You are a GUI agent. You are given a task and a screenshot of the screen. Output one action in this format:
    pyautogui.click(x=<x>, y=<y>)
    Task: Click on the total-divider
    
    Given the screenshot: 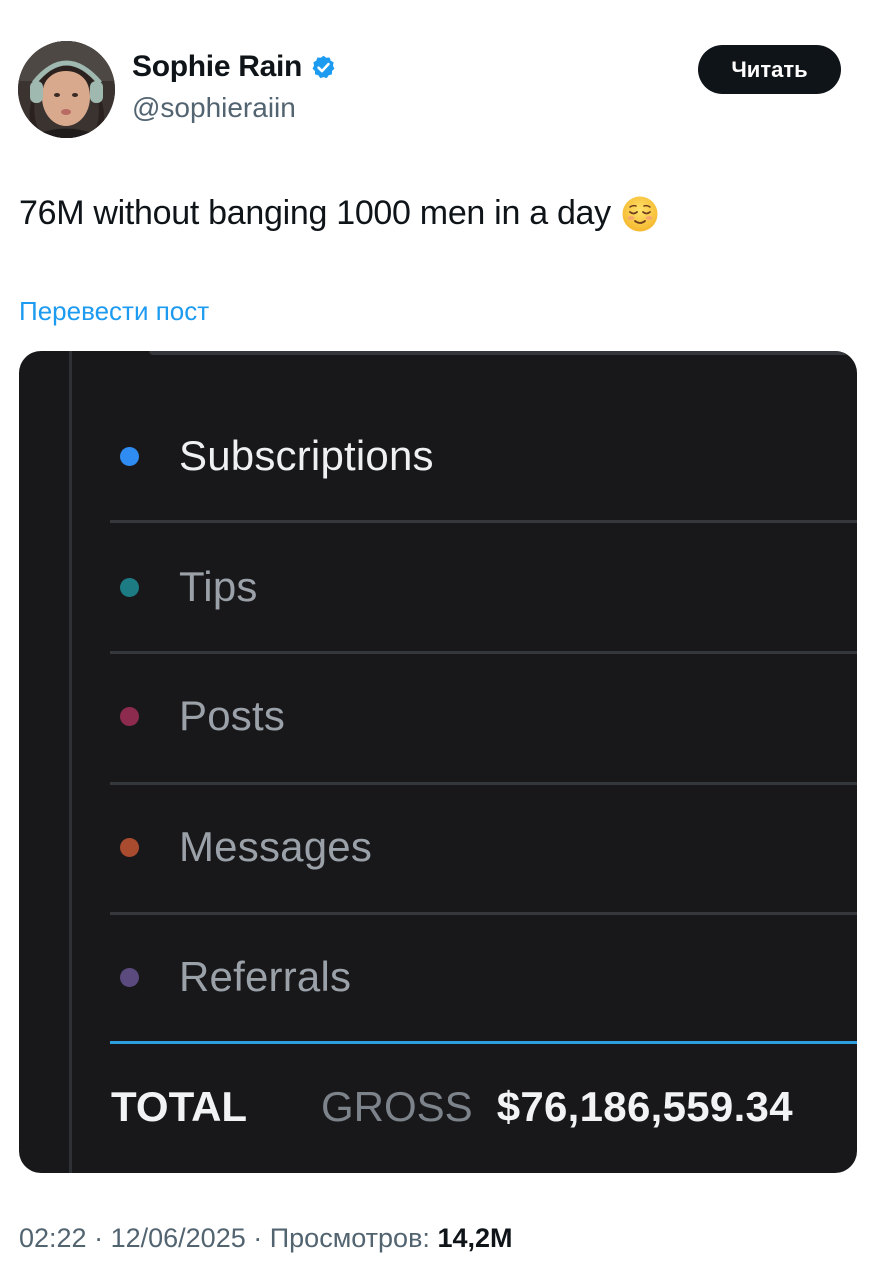 What is the action you would take?
    pyautogui.click(x=483, y=1042)
    